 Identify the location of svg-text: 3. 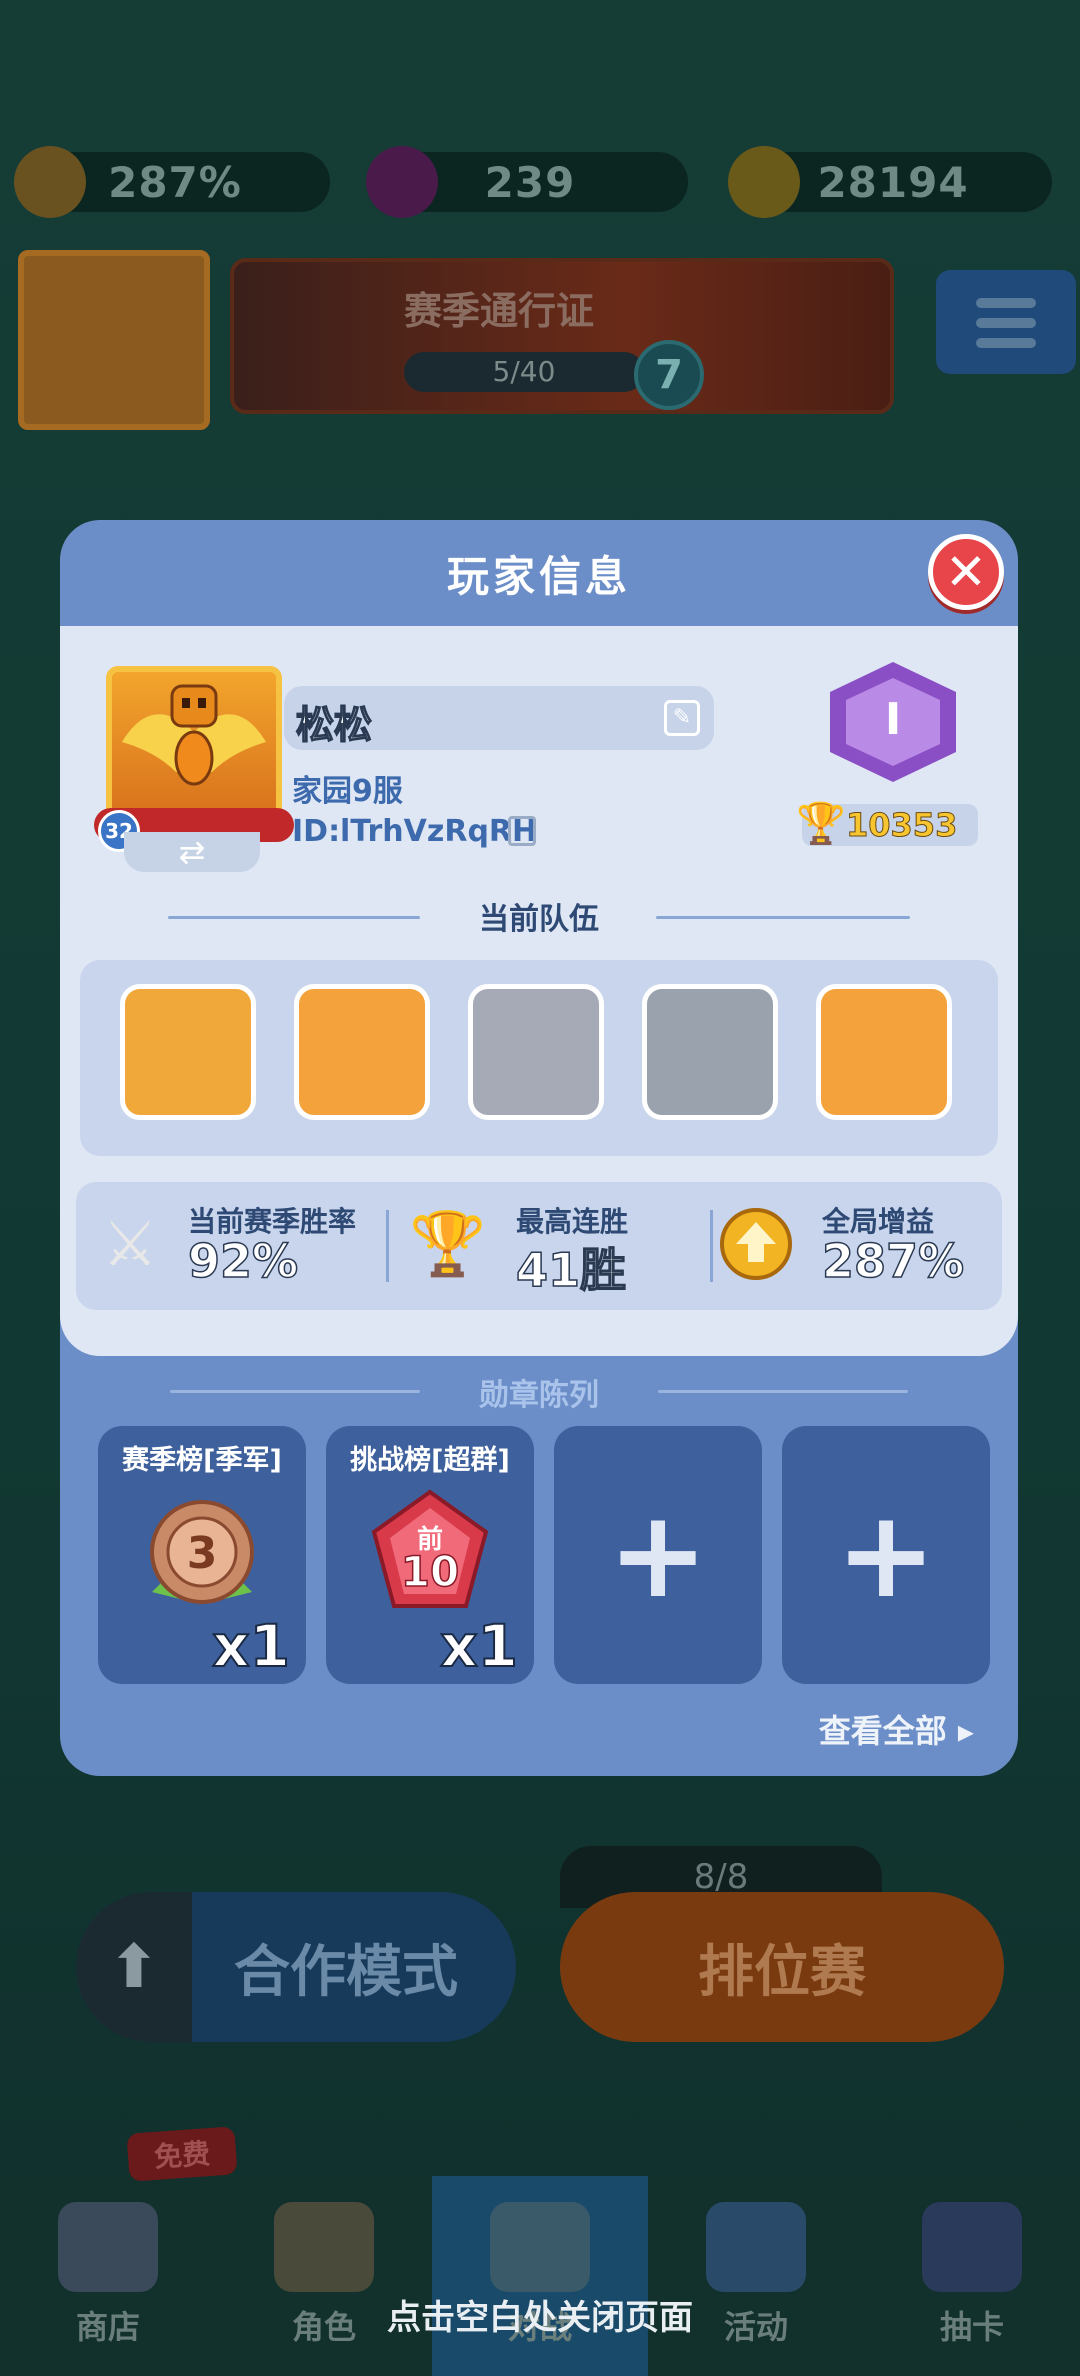
(202, 1553).